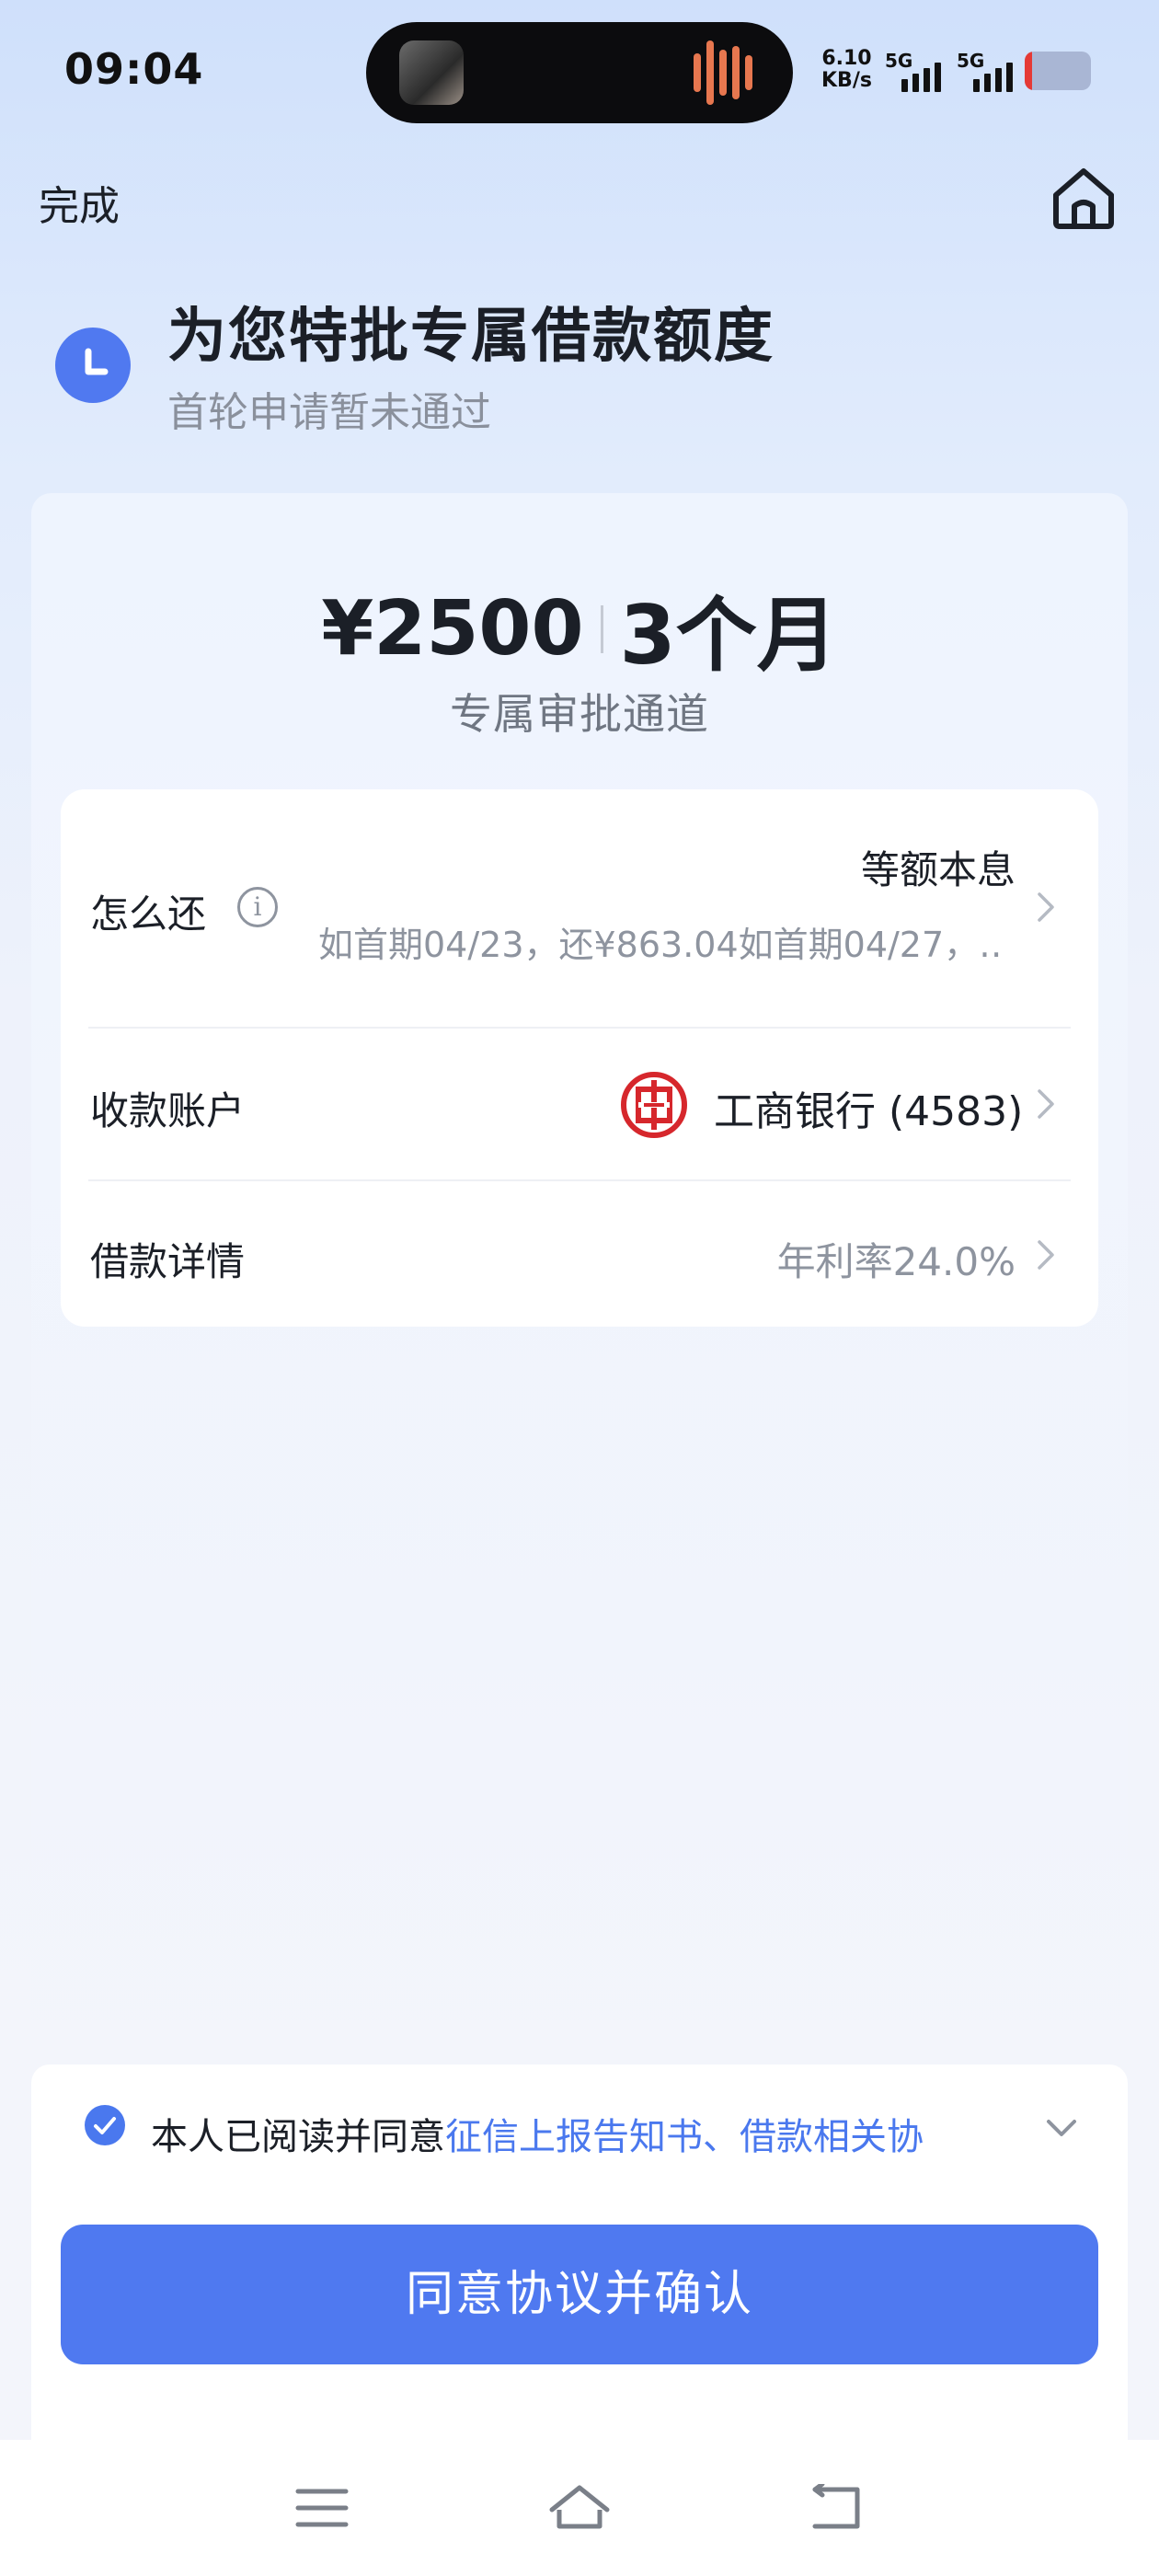 This screenshot has width=1159, height=2576. What do you see at coordinates (1058, 71) in the screenshot?
I see `battery-icon` at bounding box center [1058, 71].